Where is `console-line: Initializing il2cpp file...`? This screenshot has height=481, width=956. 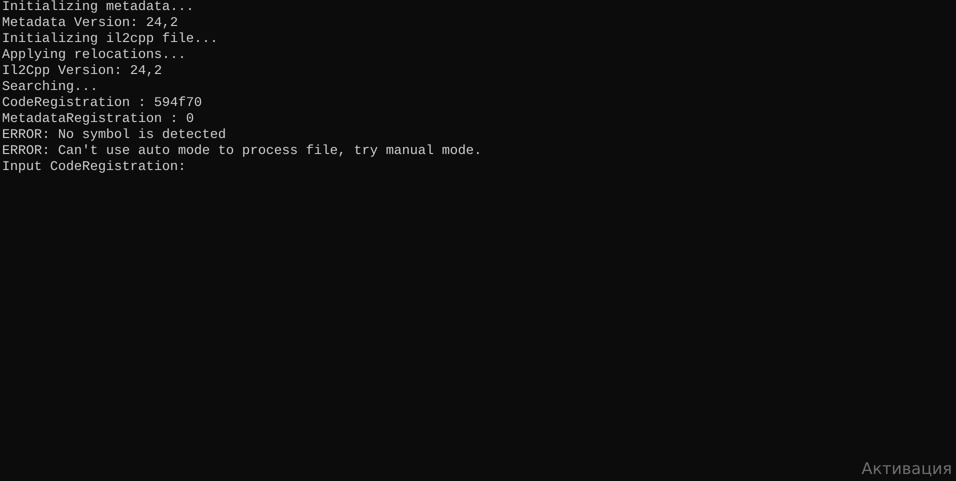 console-line: Initializing il2cpp file... is located at coordinates (110, 40).